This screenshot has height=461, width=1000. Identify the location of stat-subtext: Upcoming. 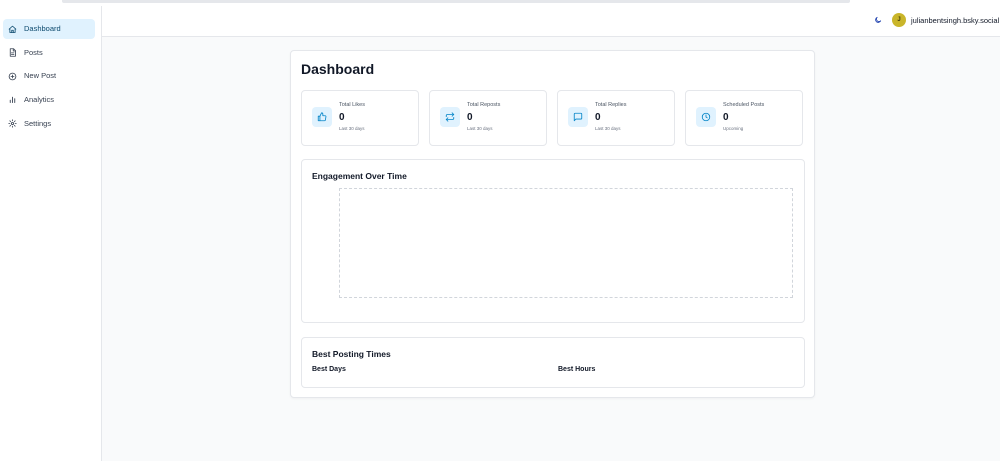
(733, 128).